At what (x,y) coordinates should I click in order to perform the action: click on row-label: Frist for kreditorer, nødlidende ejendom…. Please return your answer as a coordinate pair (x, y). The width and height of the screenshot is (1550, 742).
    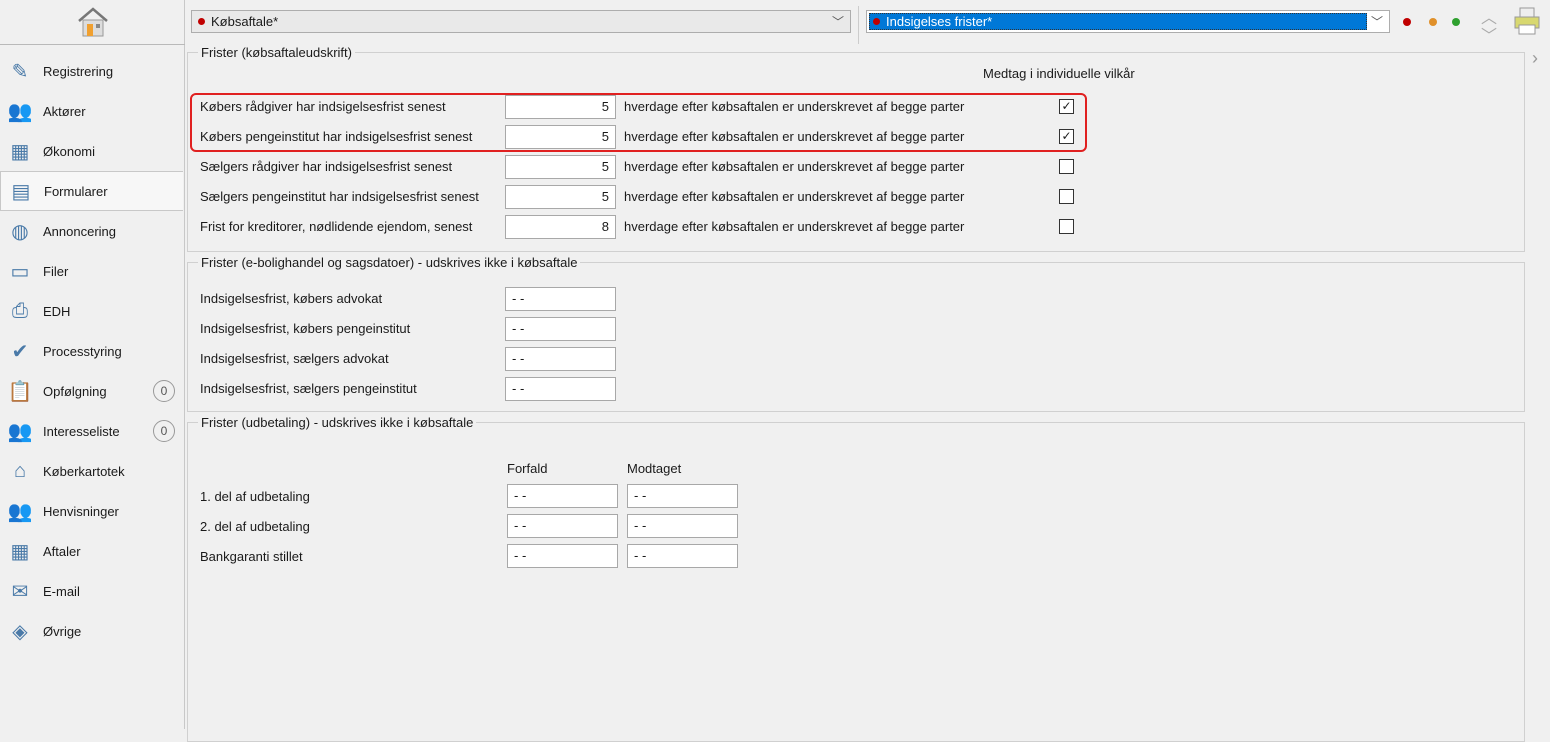
    Looking at the image, I should click on (336, 226).